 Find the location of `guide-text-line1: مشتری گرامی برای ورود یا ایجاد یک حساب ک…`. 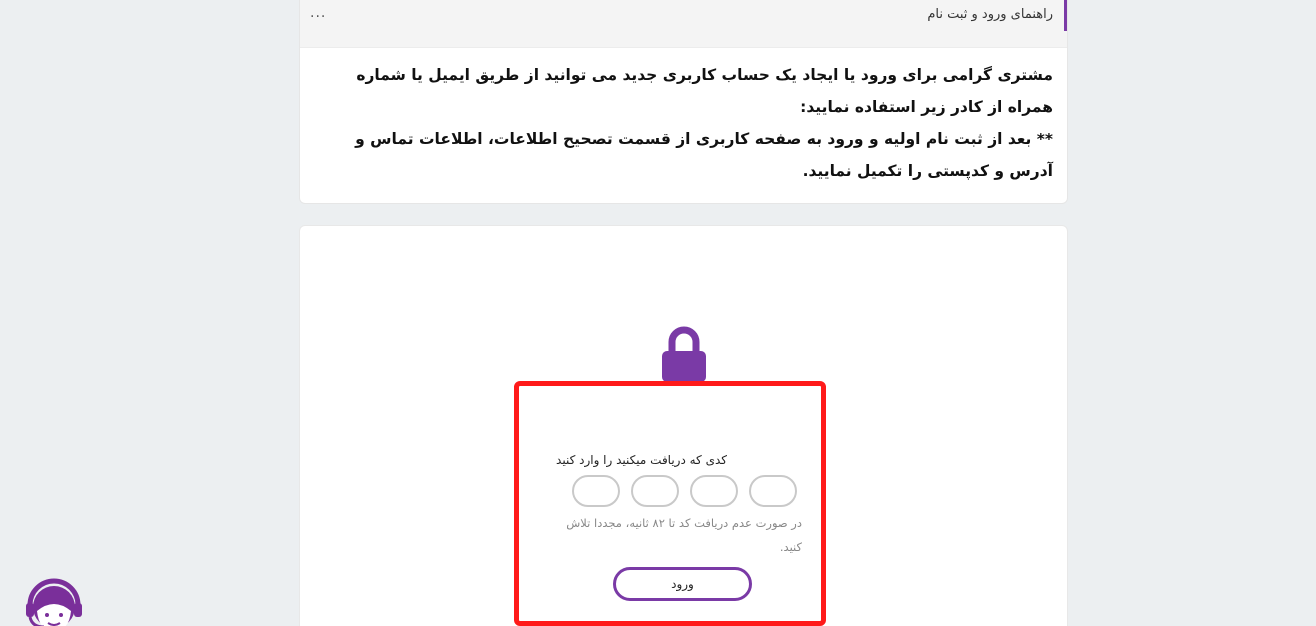

guide-text-line1: مشتری گرامی برای ورود یا ایجاد یک حساب ک… is located at coordinates (704, 91).